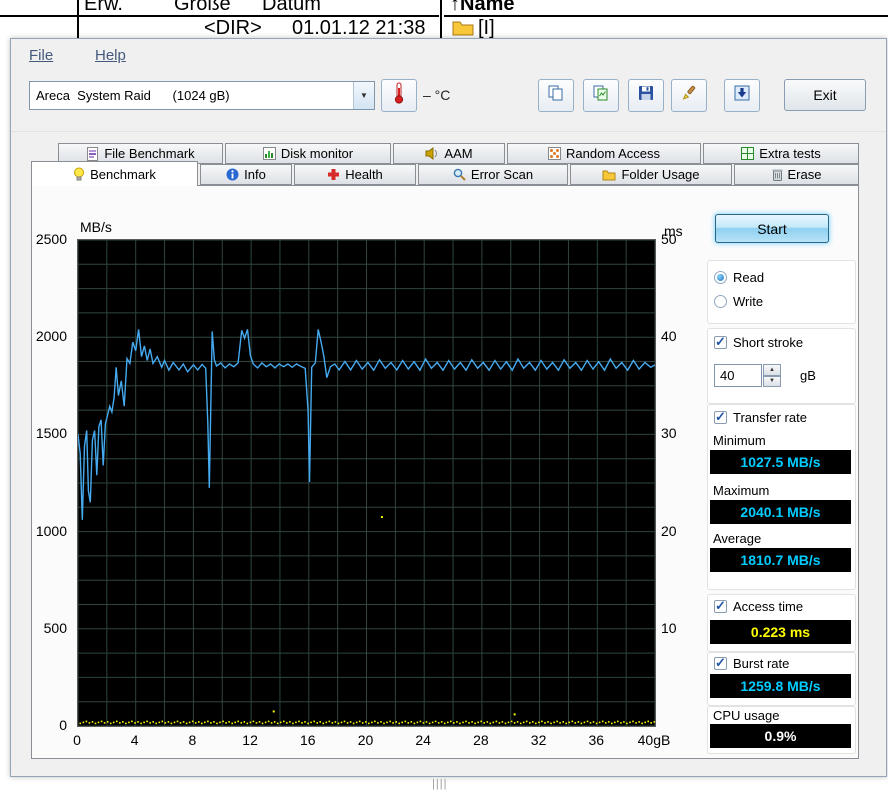  Describe the element at coordinates (255, 174) in the screenshot. I see `tab-label: Info` at that location.